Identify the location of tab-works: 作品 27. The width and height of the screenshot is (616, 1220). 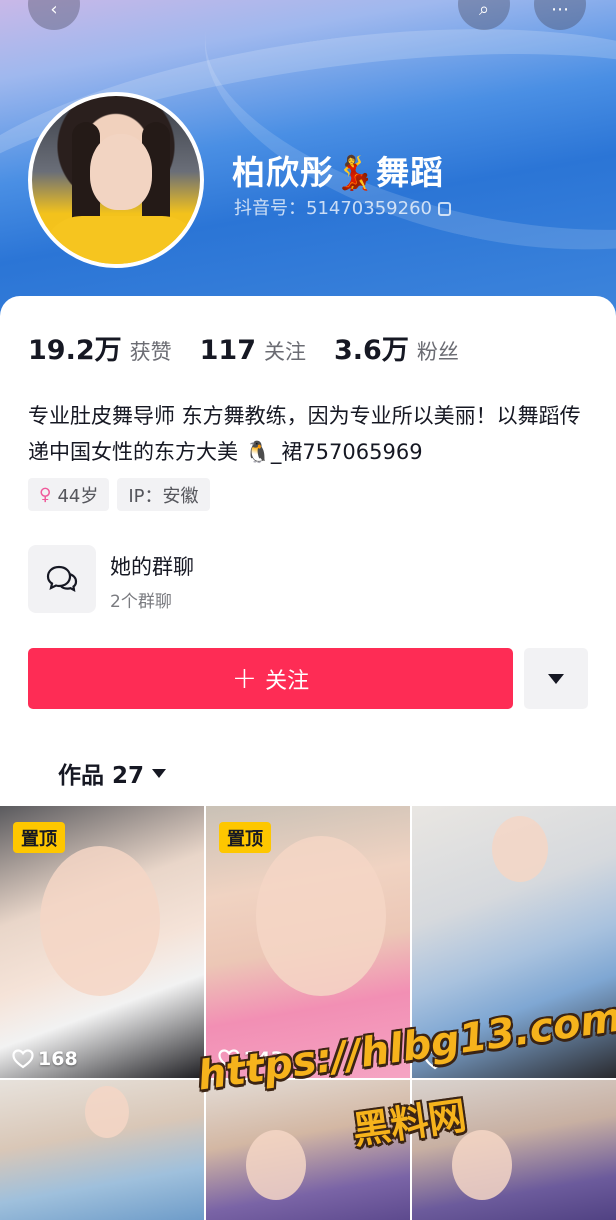
(112, 773).